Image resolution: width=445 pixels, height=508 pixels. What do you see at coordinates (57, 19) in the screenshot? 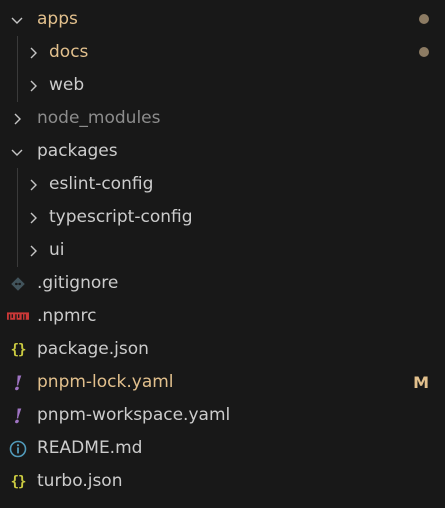
I see `tree-item-label: apps` at bounding box center [57, 19].